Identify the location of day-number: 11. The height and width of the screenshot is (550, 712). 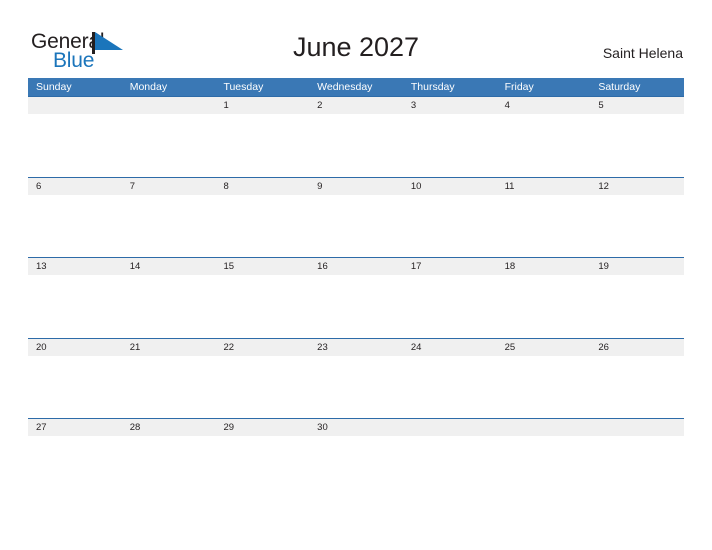
(544, 186).